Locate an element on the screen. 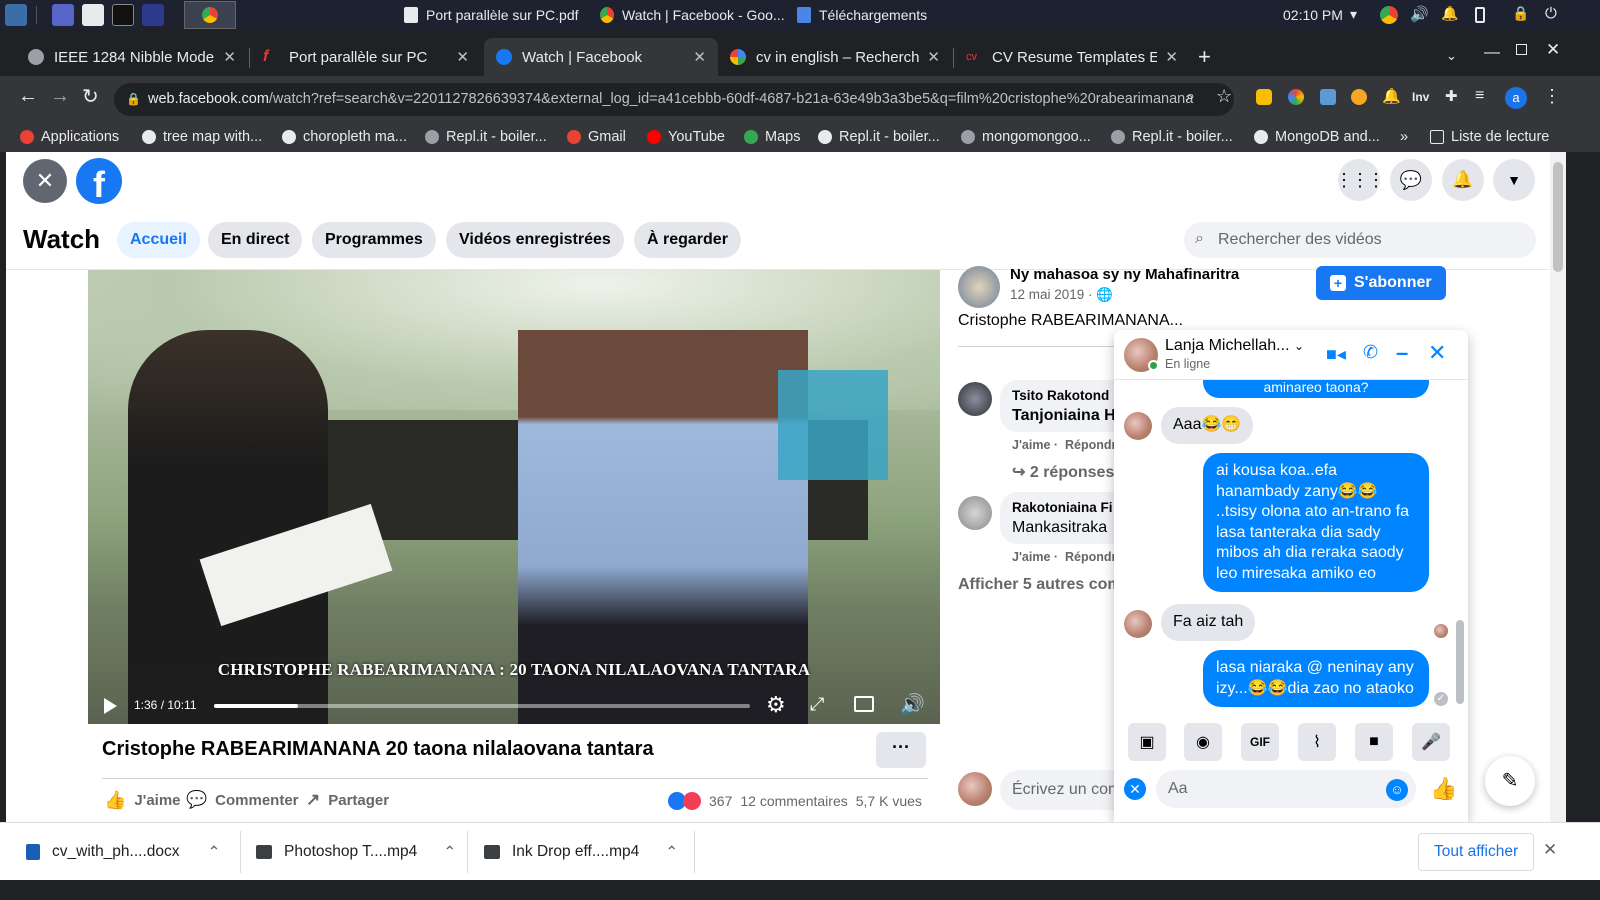 This screenshot has height=900, width=1600. tab-programmes: Programmes is located at coordinates (374, 240).